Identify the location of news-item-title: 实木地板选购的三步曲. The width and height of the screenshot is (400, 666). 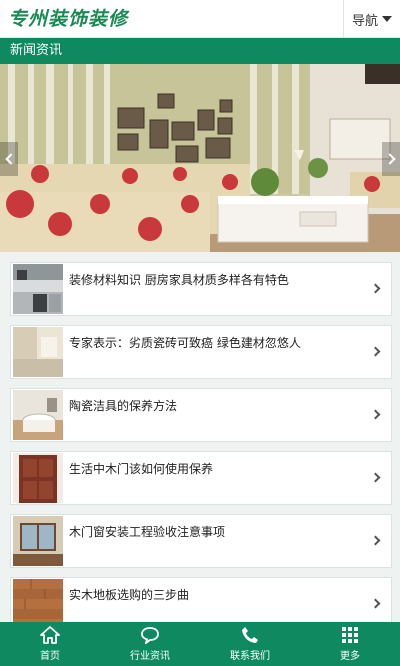
(129, 595).